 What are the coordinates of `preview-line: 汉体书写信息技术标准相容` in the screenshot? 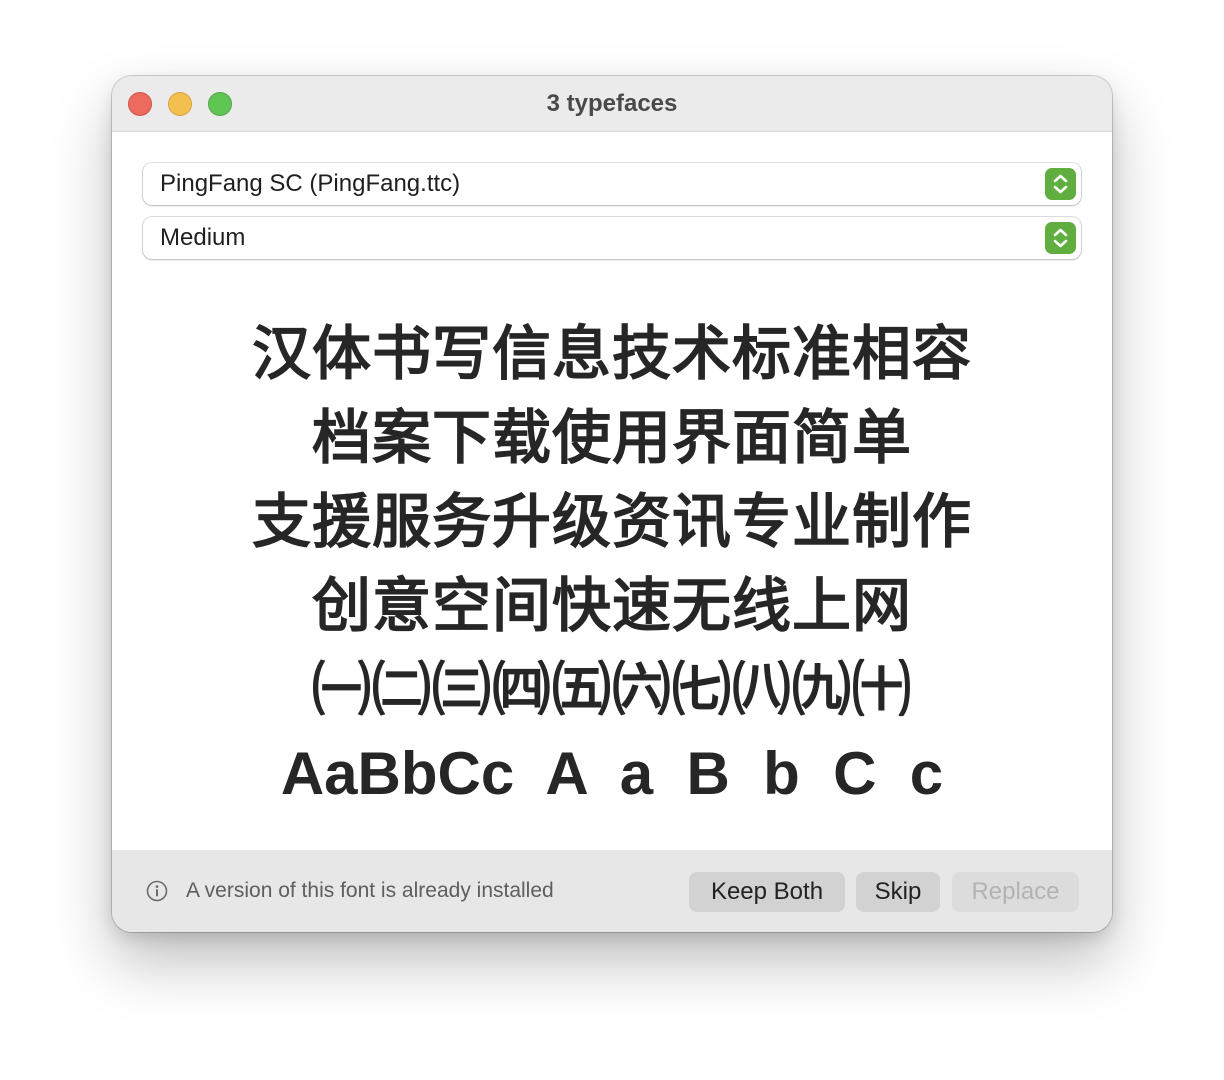 It's located at (611, 354).